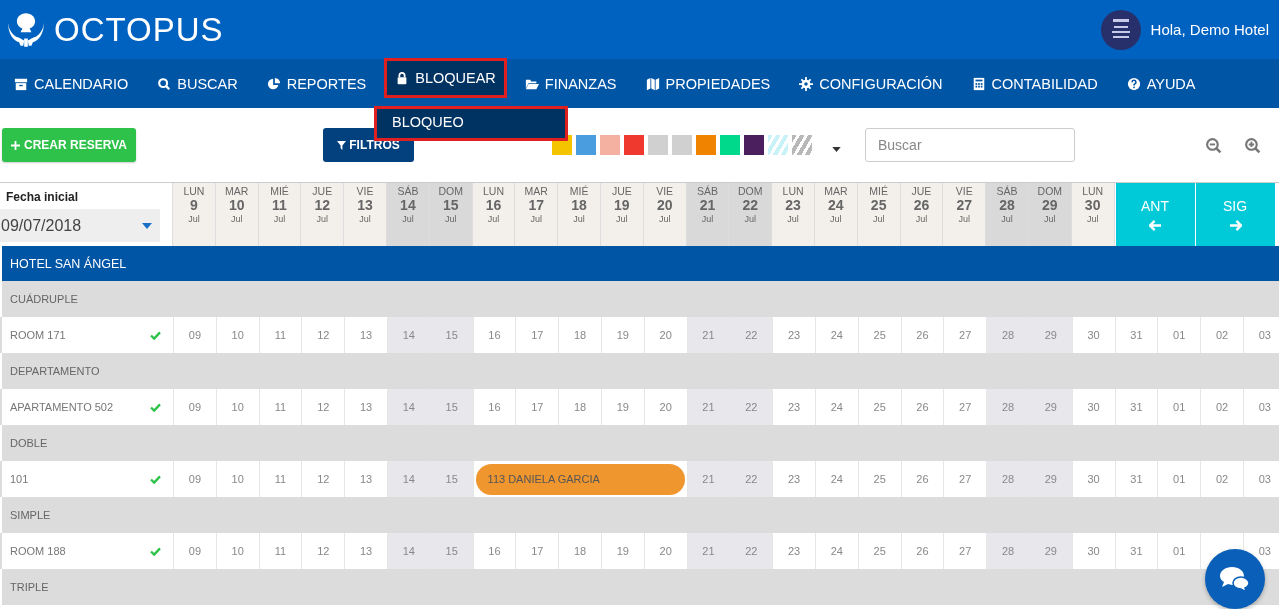 This screenshot has width=1279, height=609. Describe the element at coordinates (1252, 145) in the screenshot. I see `zoom-in-icon` at that location.